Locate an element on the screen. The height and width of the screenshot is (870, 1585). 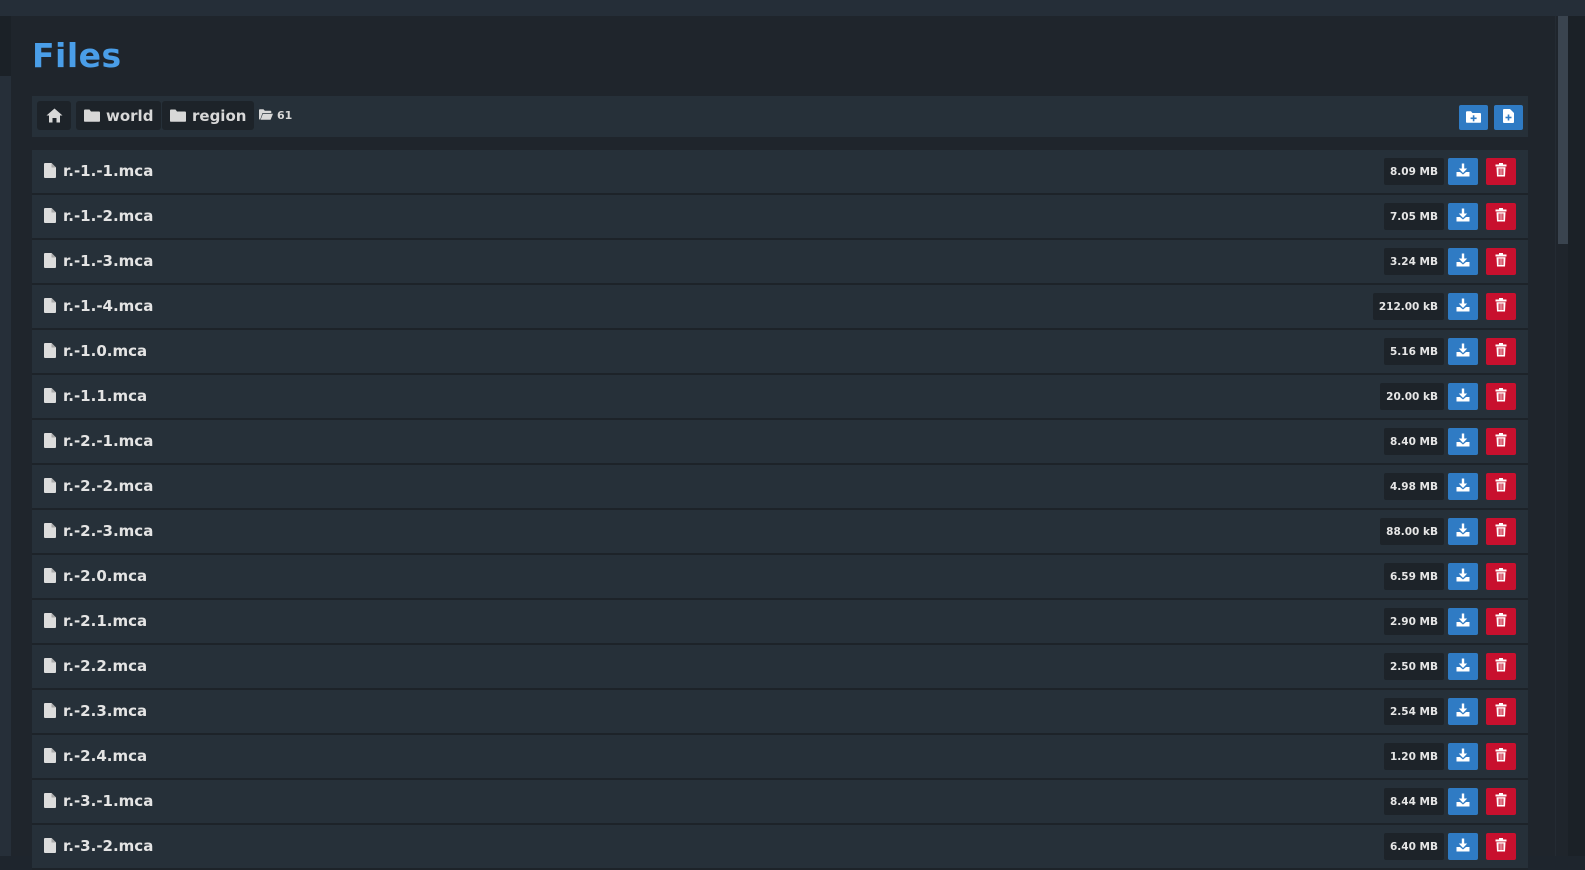
file-row: r.-2.-2.mca 4.98 MB is located at coordinates (780, 487).